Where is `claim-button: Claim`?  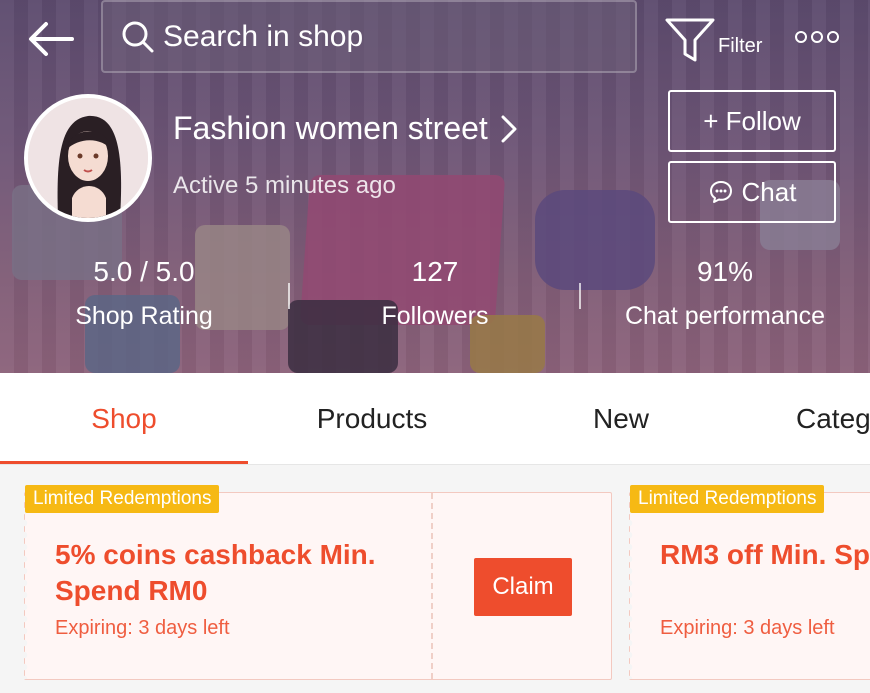 claim-button: Claim is located at coordinates (523, 587).